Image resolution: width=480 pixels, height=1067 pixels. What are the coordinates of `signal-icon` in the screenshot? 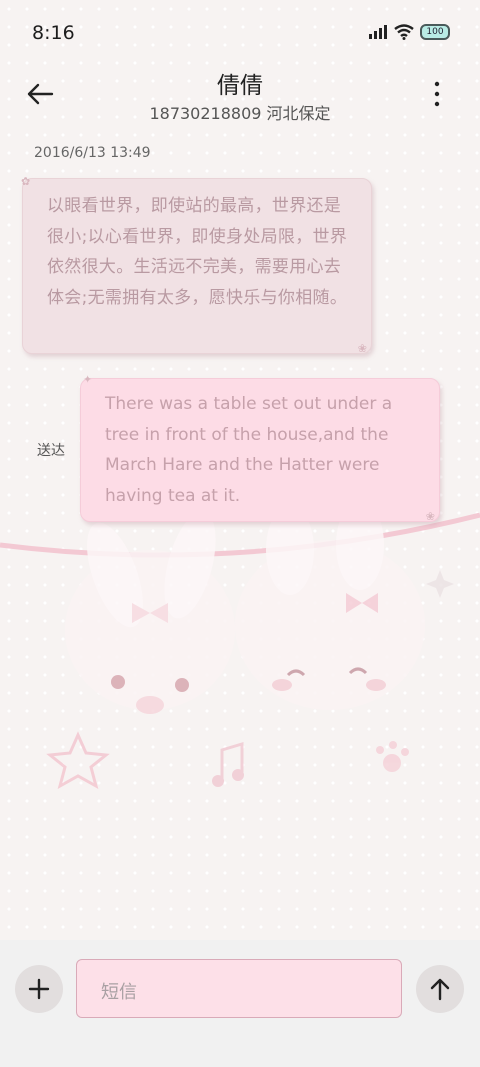 It's located at (378, 32).